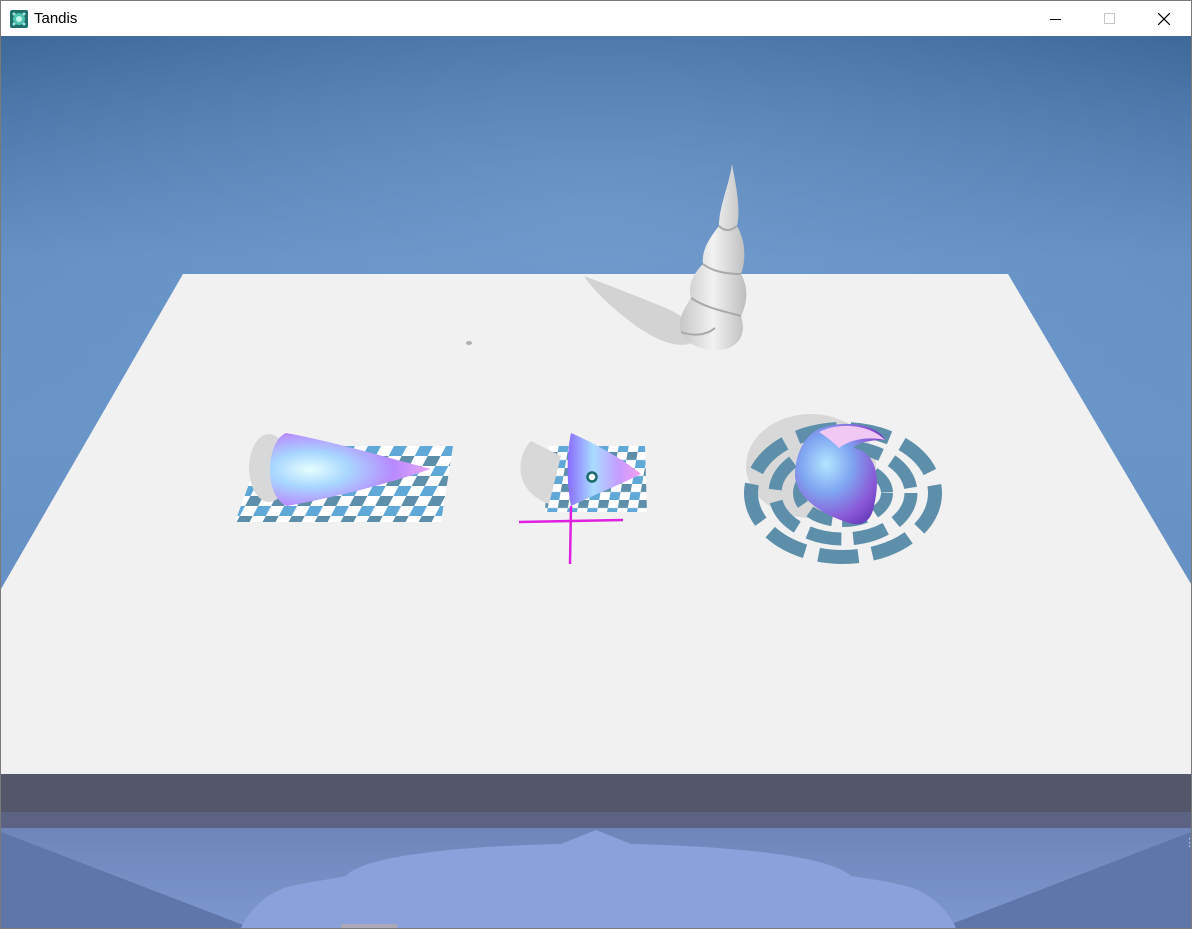 This screenshot has width=1192, height=929. I want to click on minimize-button, so click(1056, 18).